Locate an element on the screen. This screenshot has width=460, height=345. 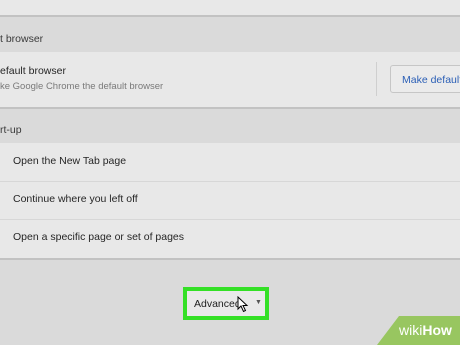
make-default-button: Make default is located at coordinates (425, 79).